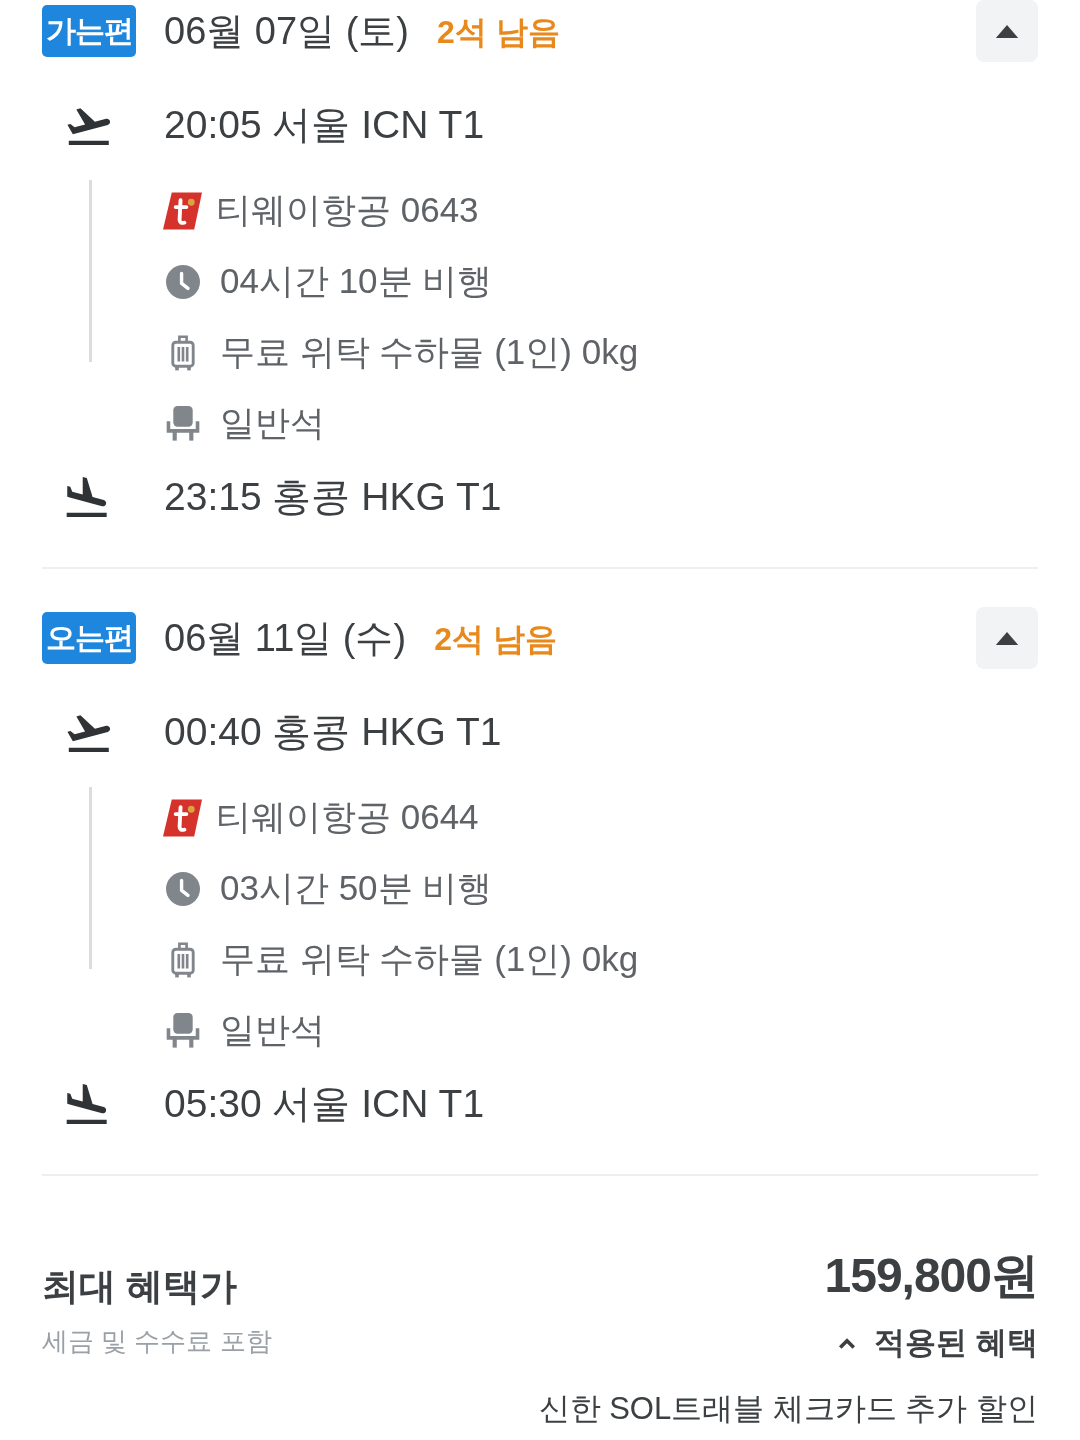 The height and width of the screenshot is (1440, 1080). Describe the element at coordinates (347, 210) in the screenshot. I see `flight-number: 티웨이항공 0643` at that location.